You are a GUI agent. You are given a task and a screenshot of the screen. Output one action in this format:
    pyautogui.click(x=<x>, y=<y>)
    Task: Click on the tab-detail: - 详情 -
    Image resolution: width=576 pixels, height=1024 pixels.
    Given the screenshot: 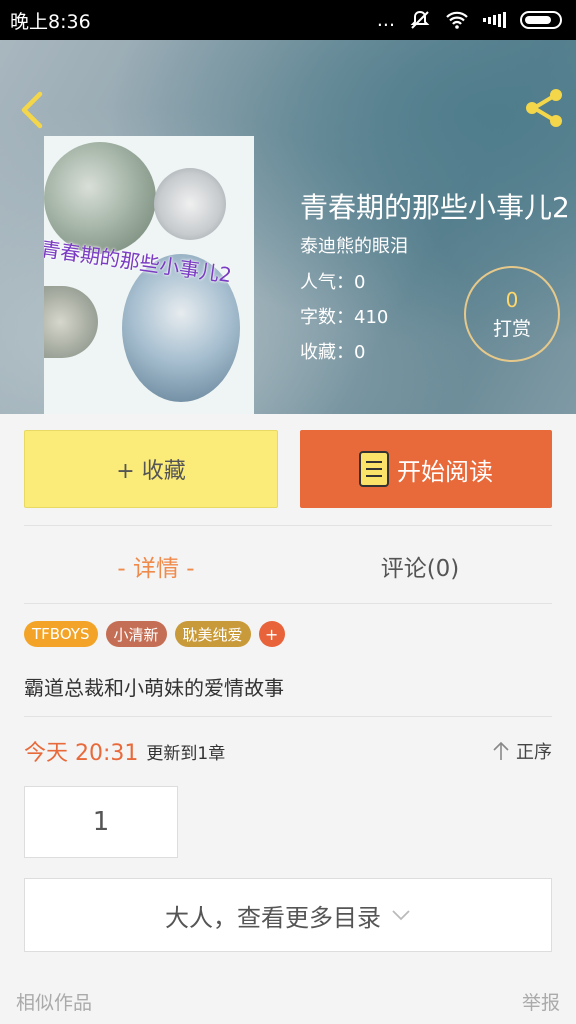 What is the action you would take?
    pyautogui.click(x=156, y=566)
    